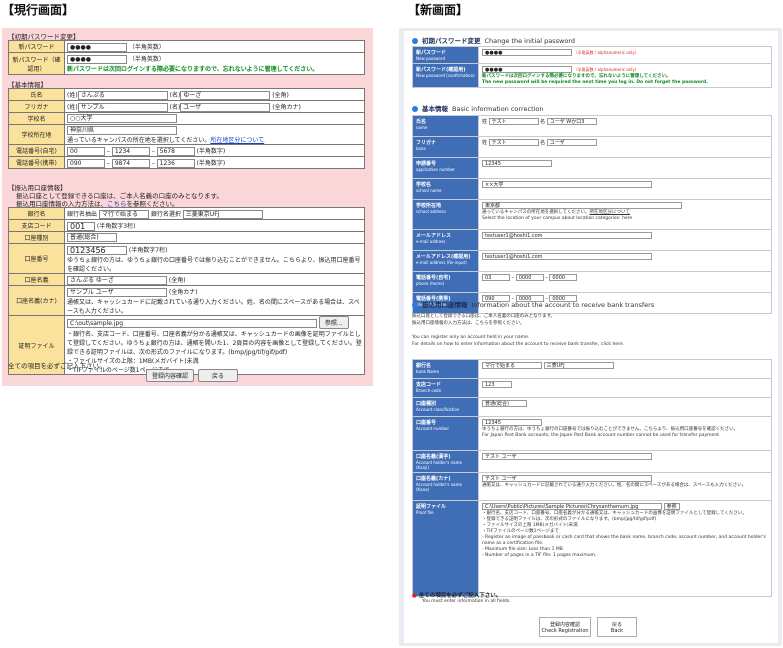  Describe the element at coordinates (415, 305) in the screenshot. I see `pin-icon` at that location.